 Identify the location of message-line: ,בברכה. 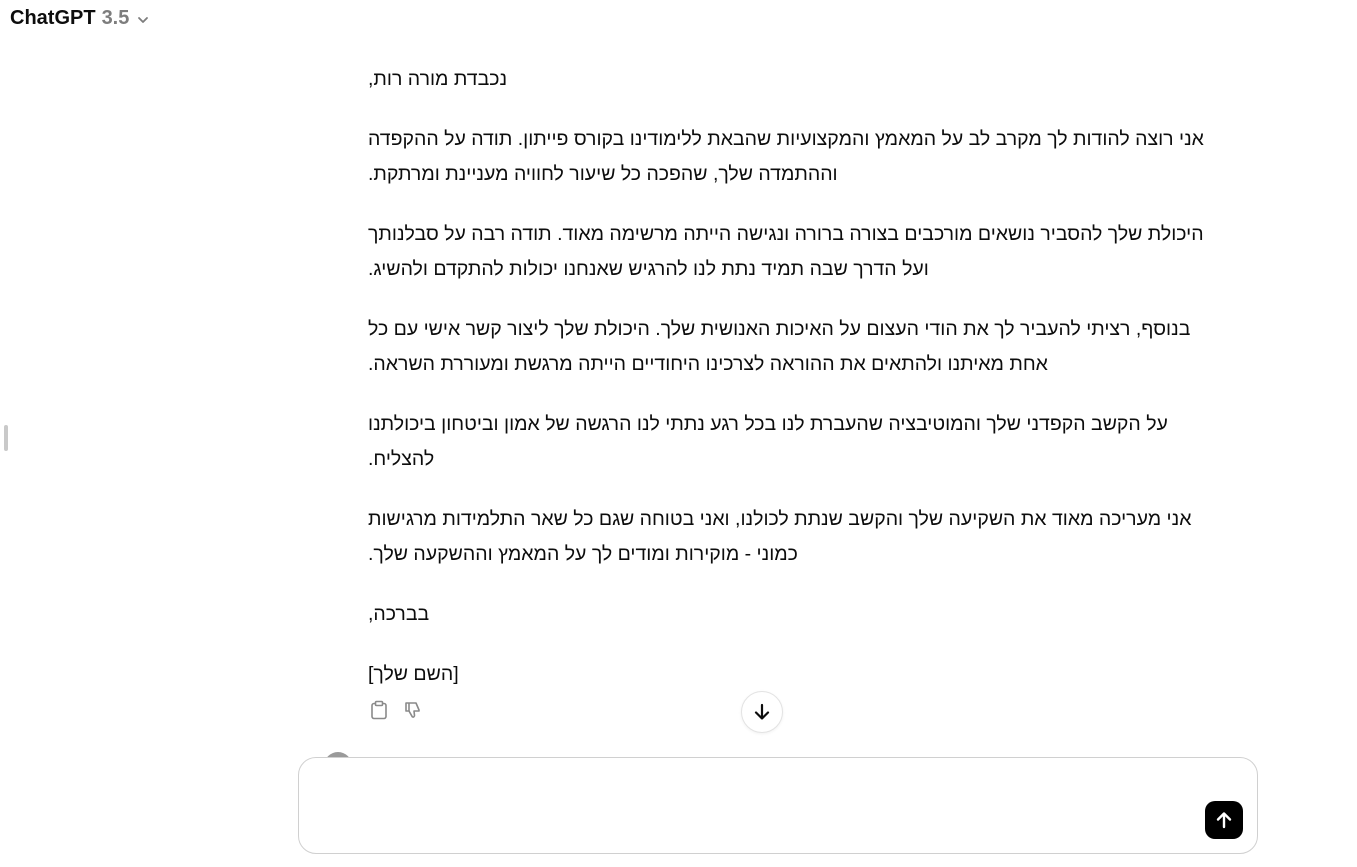
(399, 614).